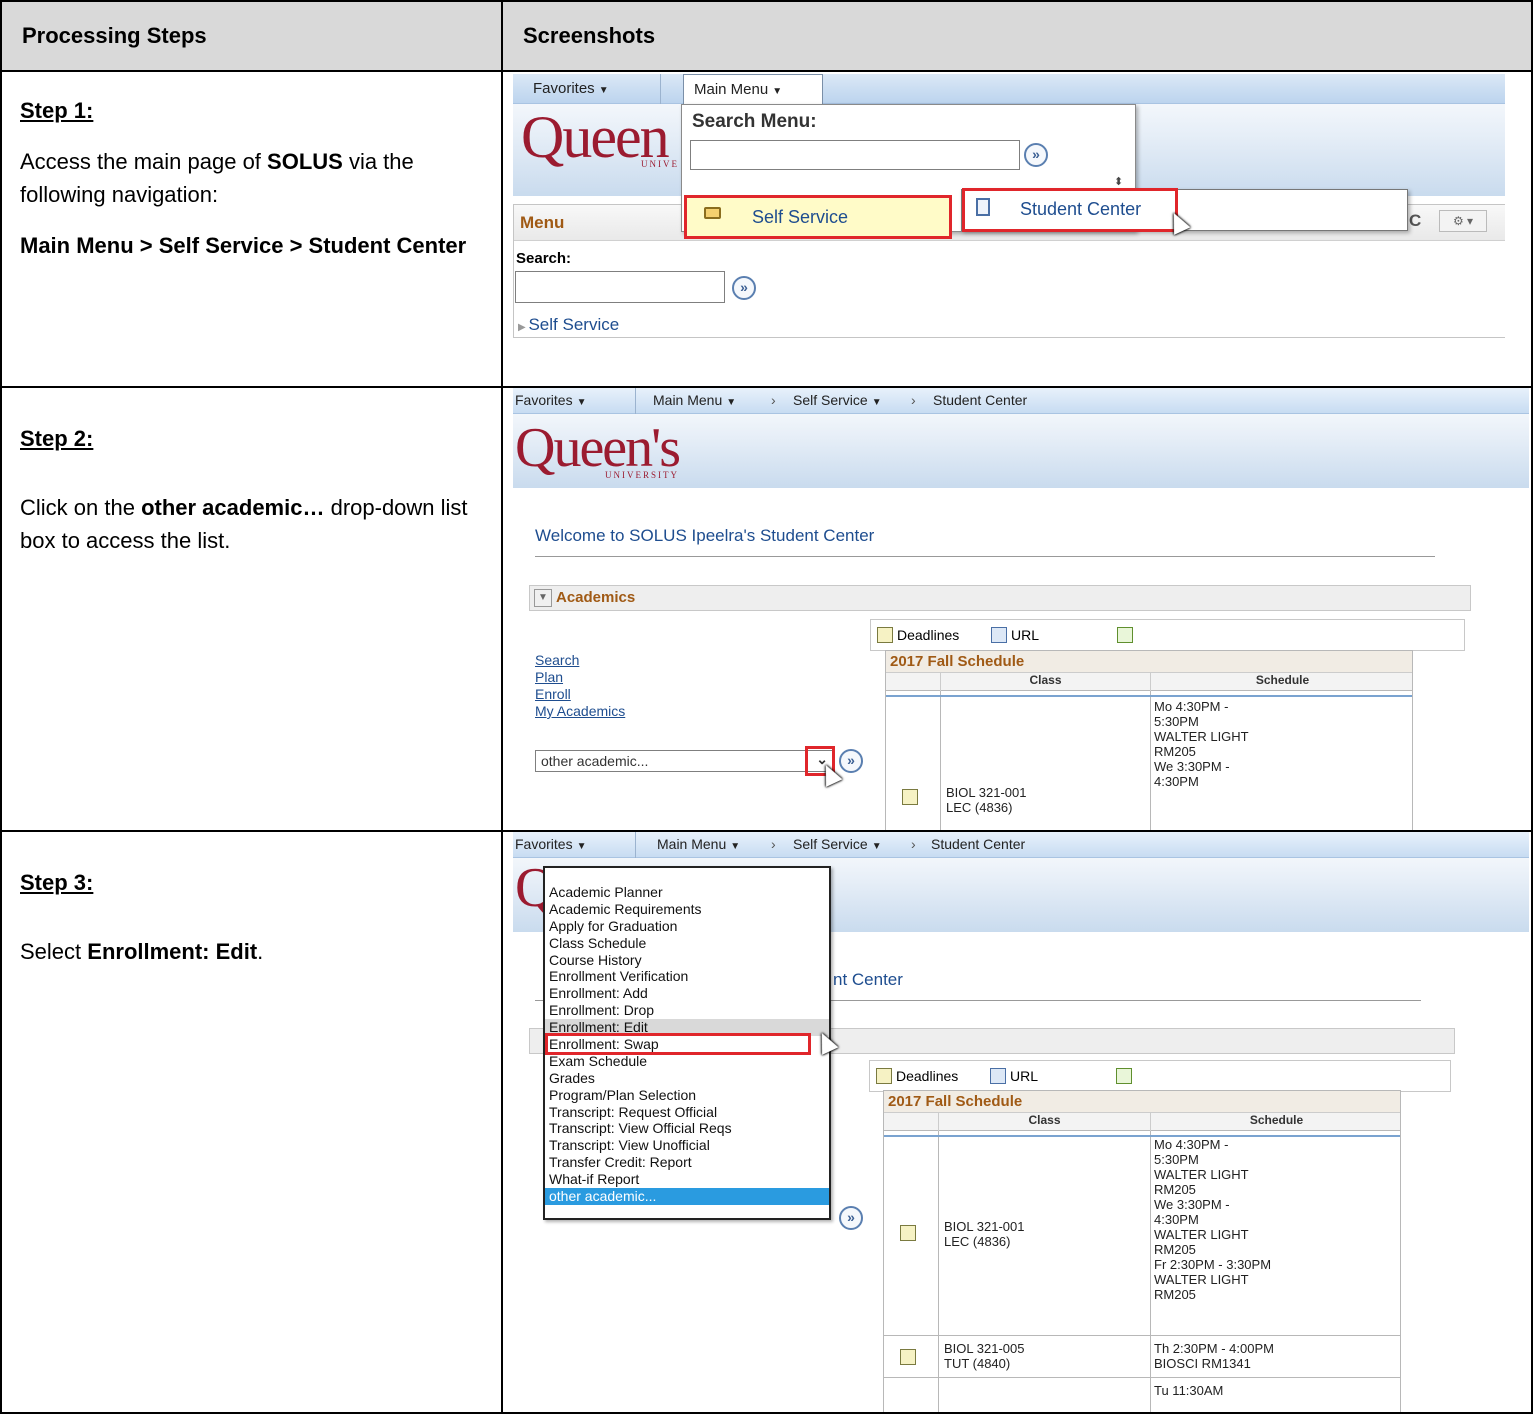 The width and height of the screenshot is (1533, 1414). What do you see at coordinates (687, 960) in the screenshot?
I see `listbox-option: Course History` at bounding box center [687, 960].